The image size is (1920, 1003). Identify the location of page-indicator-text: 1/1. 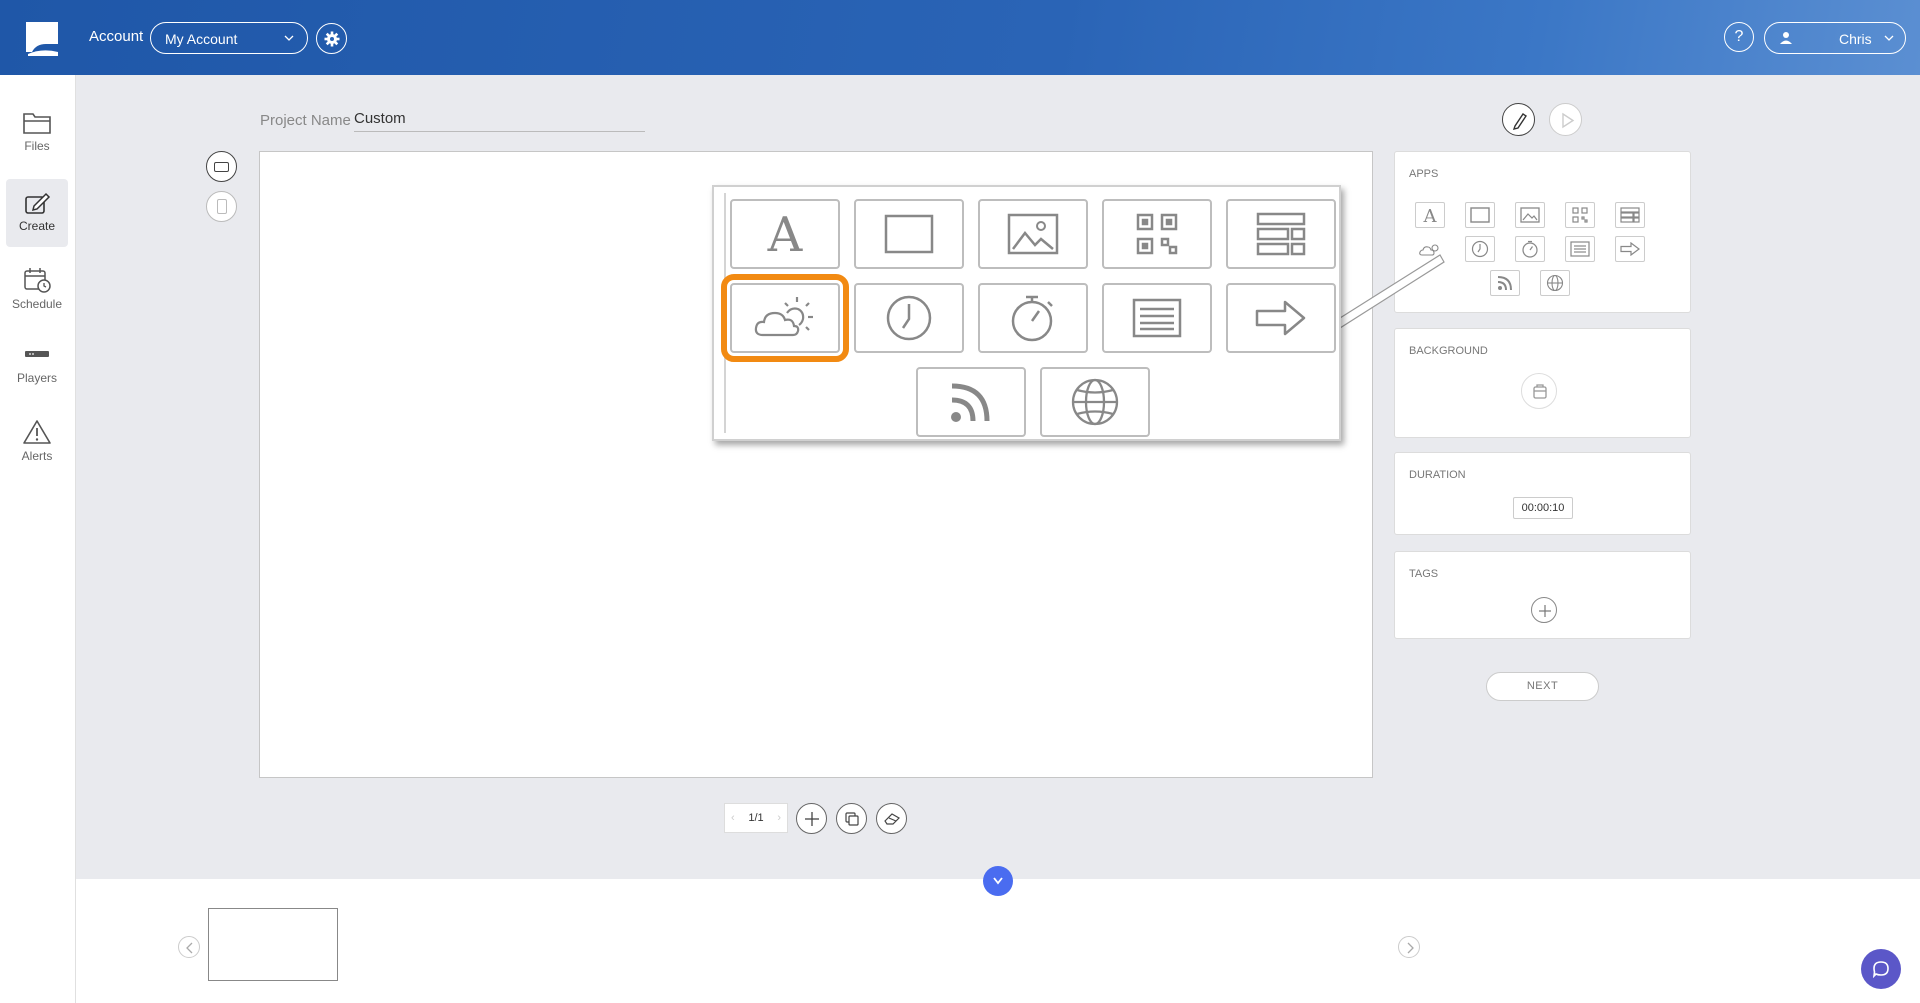
(756, 818).